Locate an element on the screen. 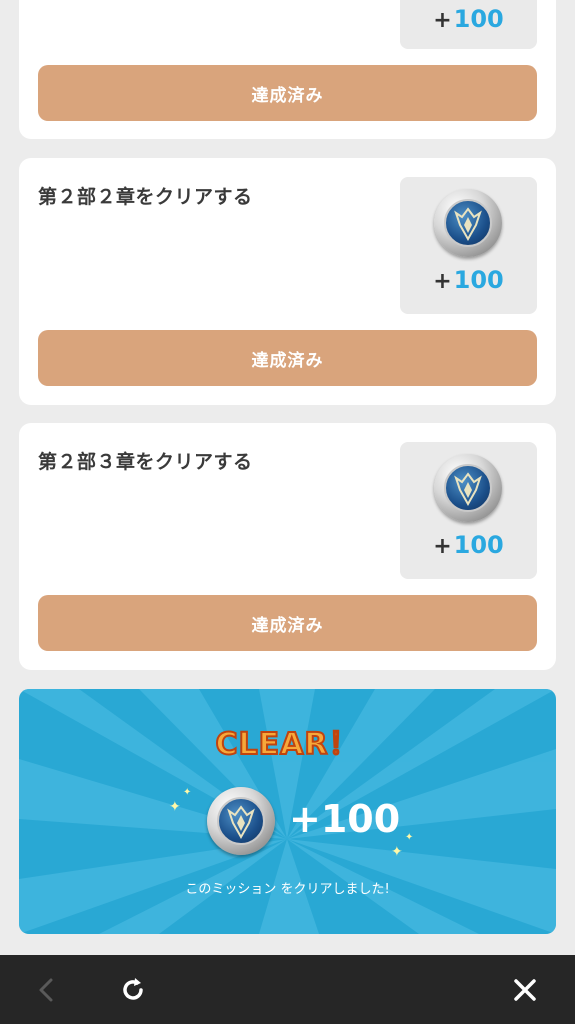 The width and height of the screenshot is (575, 1024). mission-title: 第２部２章をクリアする is located at coordinates (145, 197).